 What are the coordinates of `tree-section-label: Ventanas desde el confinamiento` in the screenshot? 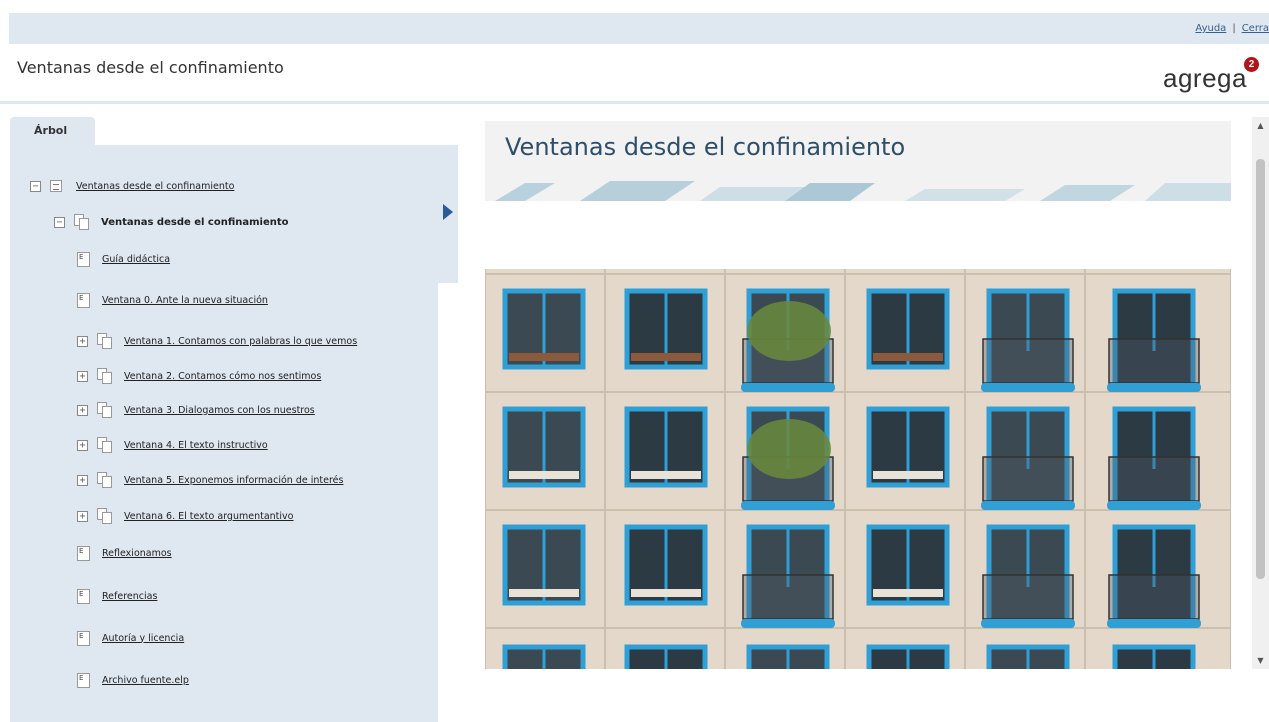 It's located at (195, 222).